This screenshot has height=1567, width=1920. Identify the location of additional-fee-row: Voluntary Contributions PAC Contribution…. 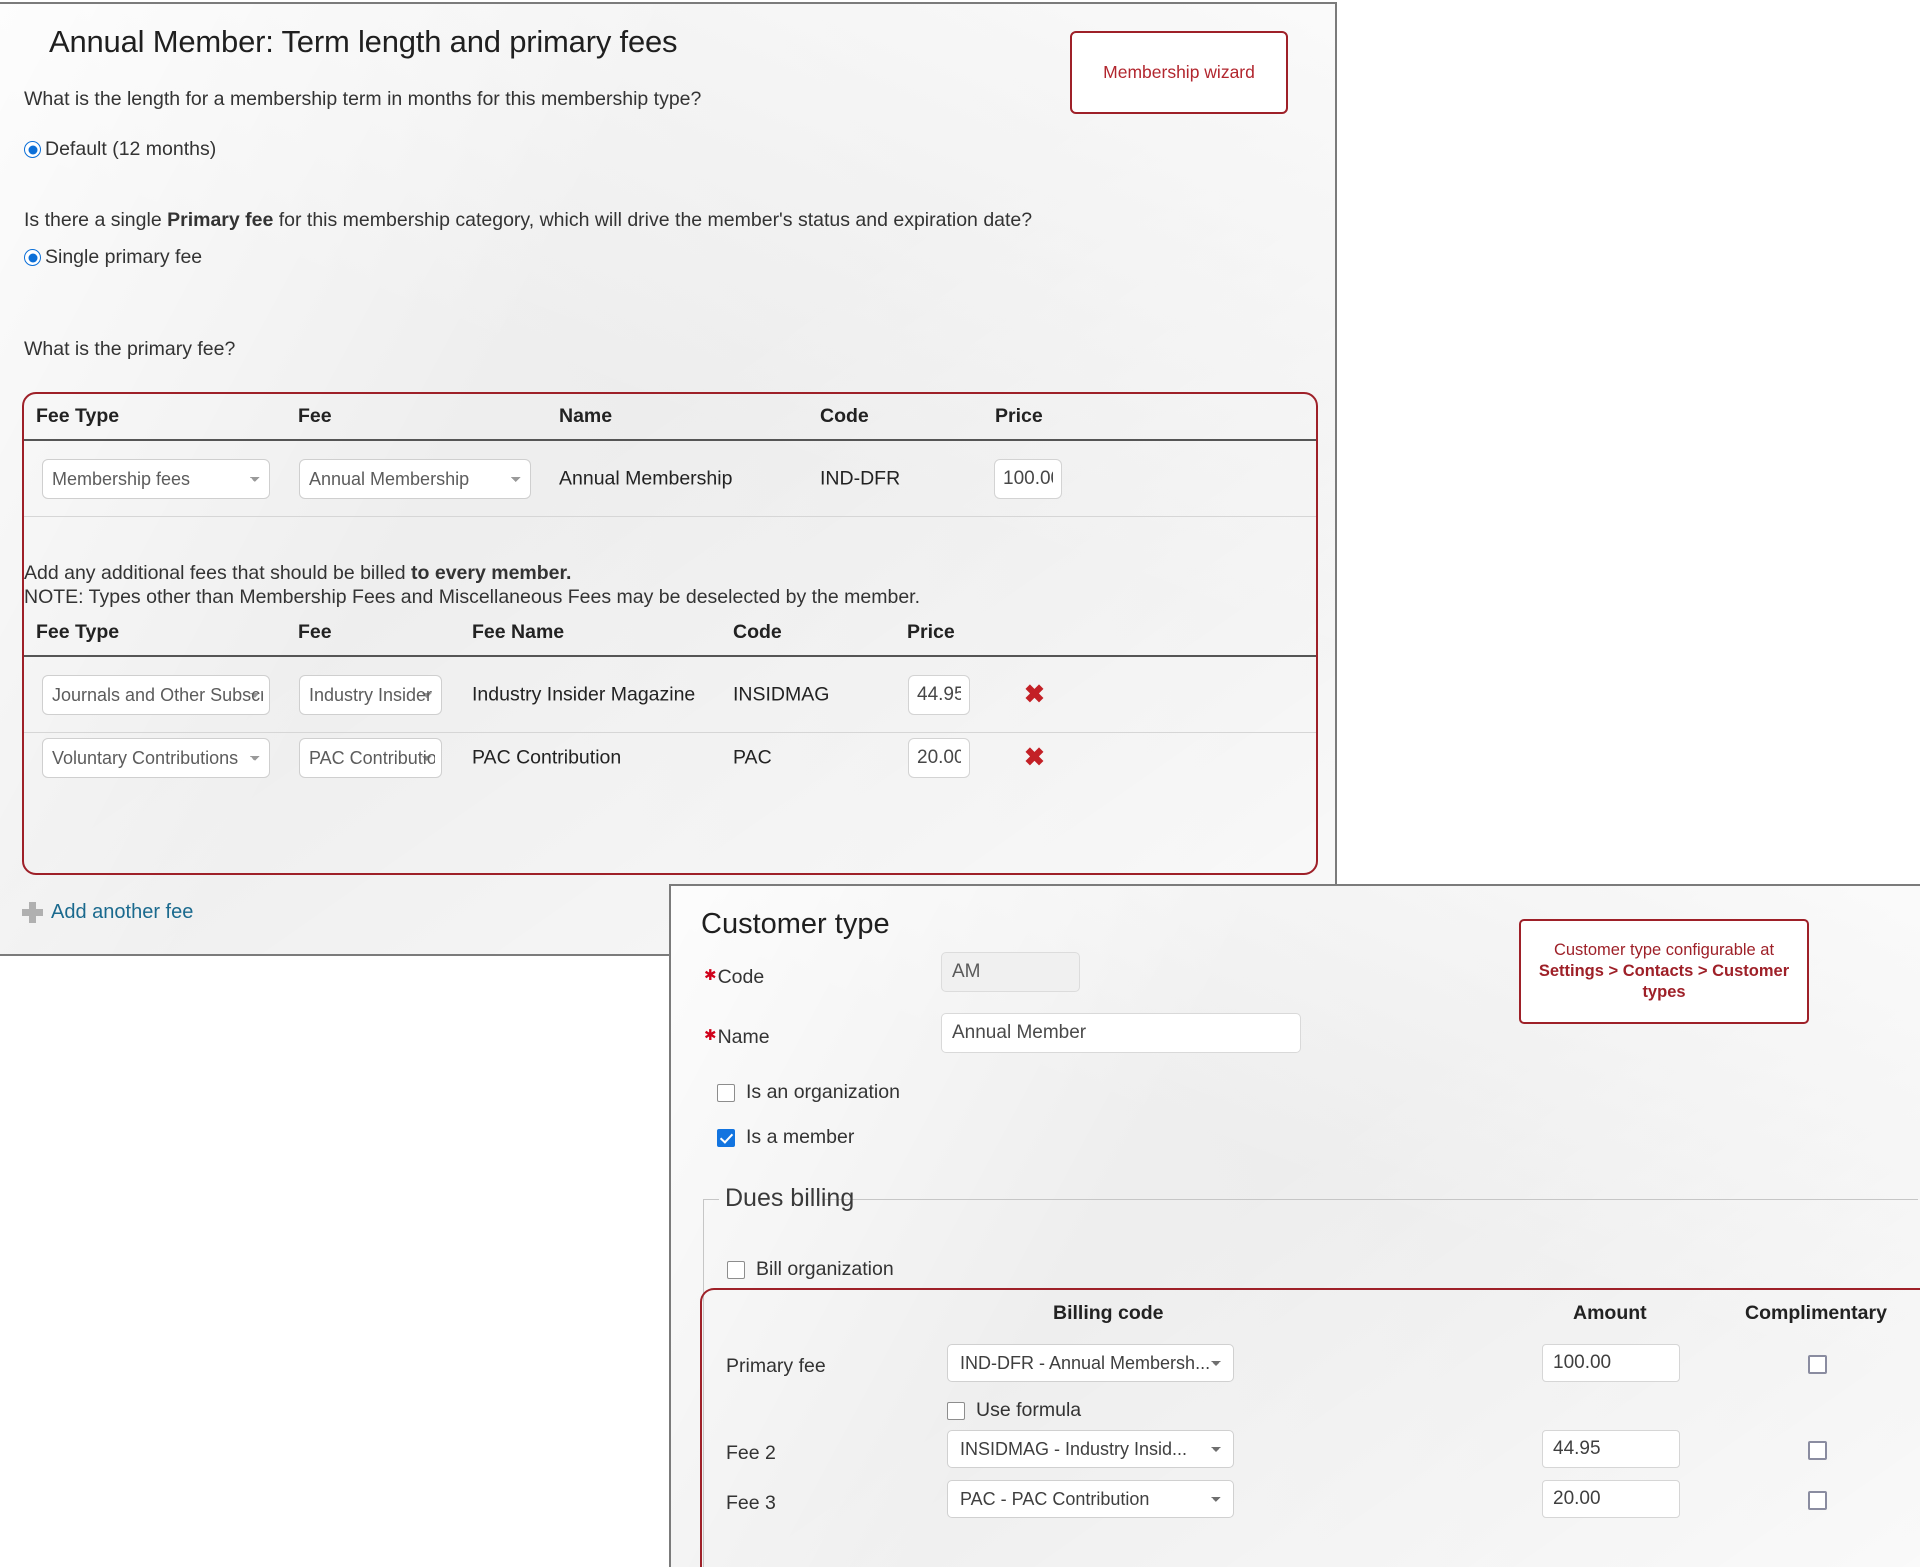
(670, 758).